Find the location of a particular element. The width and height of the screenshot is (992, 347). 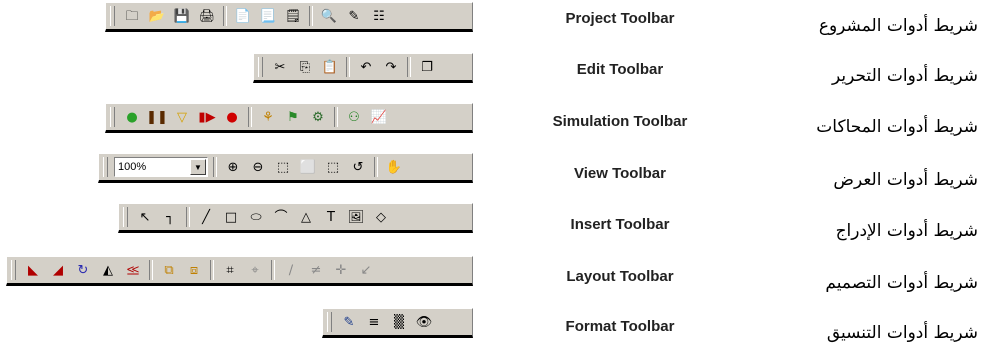

wire-icon: ┐ is located at coordinates (170, 217).